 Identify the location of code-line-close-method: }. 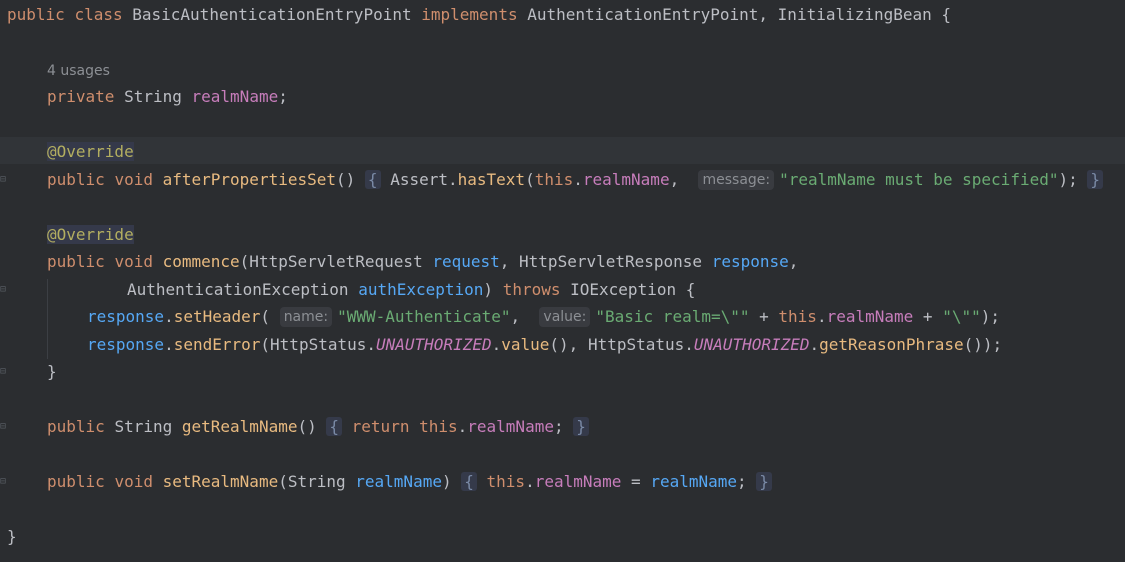
(586, 371).